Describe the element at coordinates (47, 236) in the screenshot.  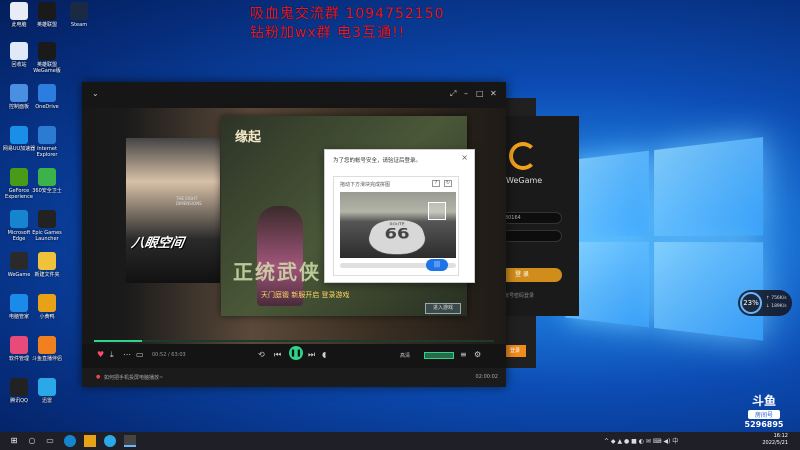
I see `desktop-icon-label: Epic Games Launcher` at that location.